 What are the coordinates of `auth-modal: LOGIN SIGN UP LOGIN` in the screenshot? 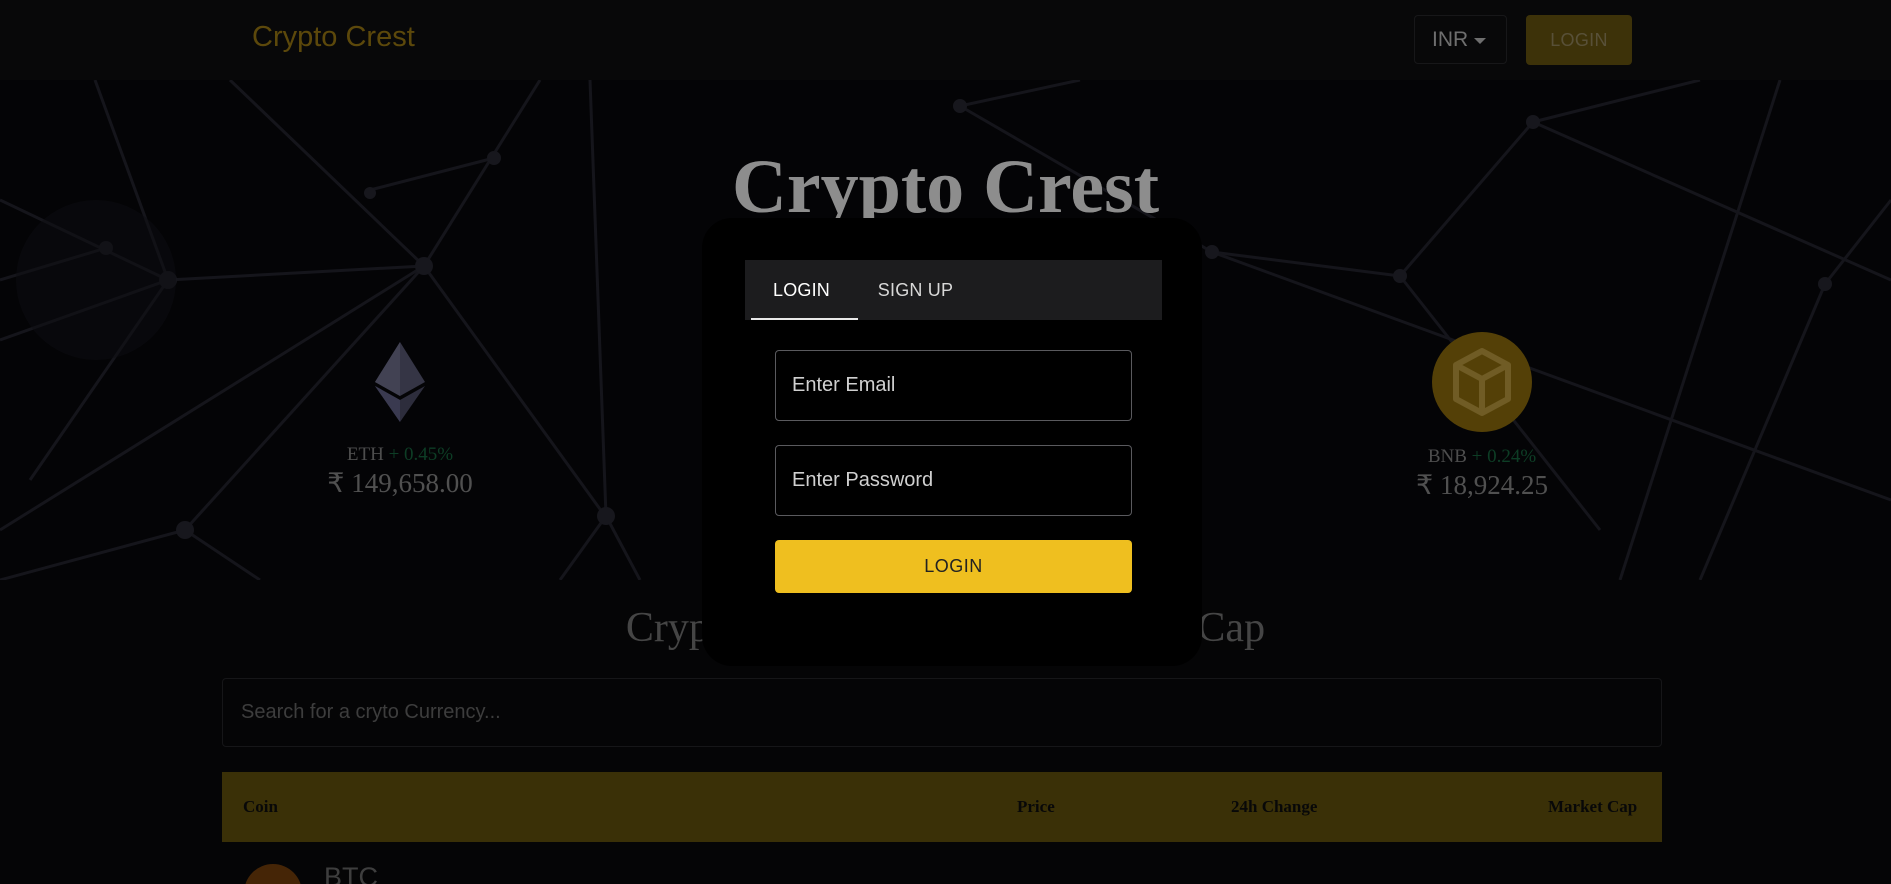 It's located at (952, 442).